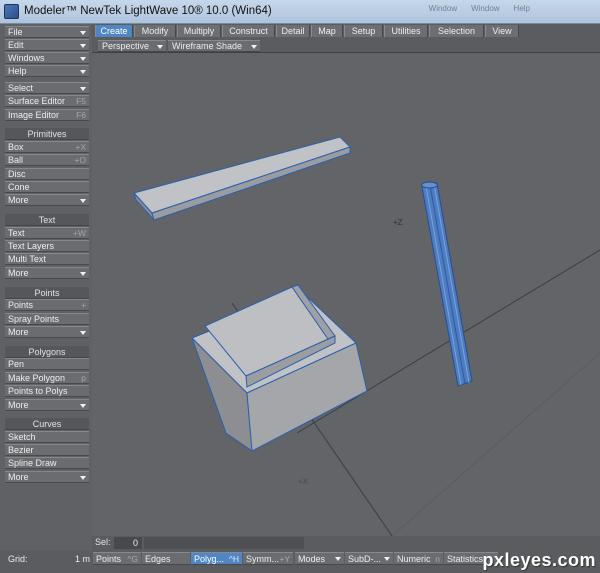 Image resolution: width=600 pixels, height=573 pixels. I want to click on make-polygon-button: Make Polygon p, so click(47, 378).